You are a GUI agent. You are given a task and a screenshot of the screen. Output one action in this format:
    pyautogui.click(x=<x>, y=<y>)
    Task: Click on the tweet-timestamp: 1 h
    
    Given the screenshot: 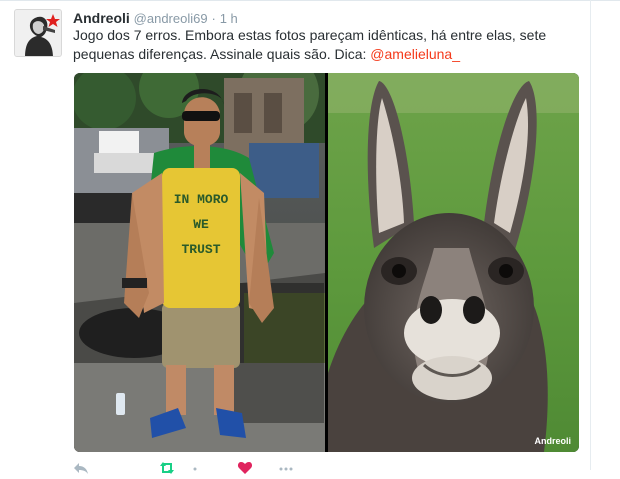 What is the action you would take?
    pyautogui.click(x=229, y=18)
    